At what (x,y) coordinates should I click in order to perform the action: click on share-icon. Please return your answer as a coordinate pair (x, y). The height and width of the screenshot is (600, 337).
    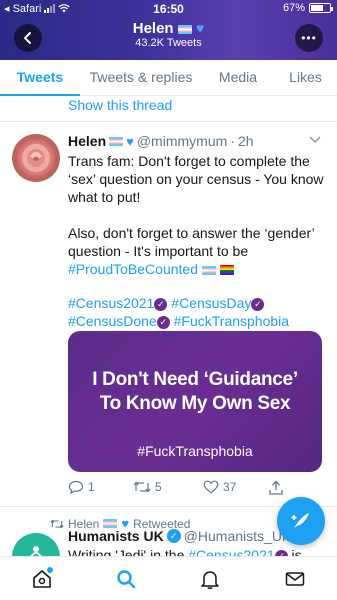
    Looking at the image, I should click on (276, 487).